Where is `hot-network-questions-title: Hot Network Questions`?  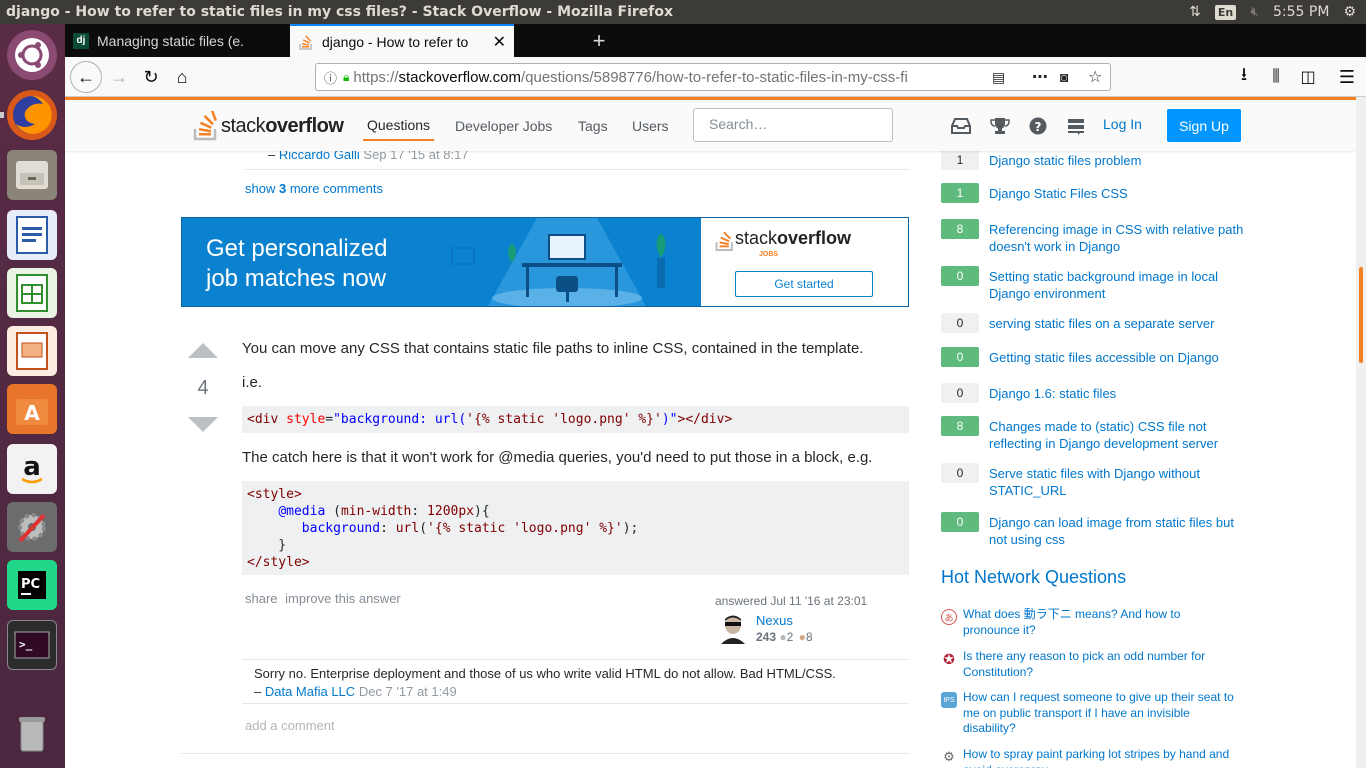 hot-network-questions-title: Hot Network Questions is located at coordinates (1033, 577).